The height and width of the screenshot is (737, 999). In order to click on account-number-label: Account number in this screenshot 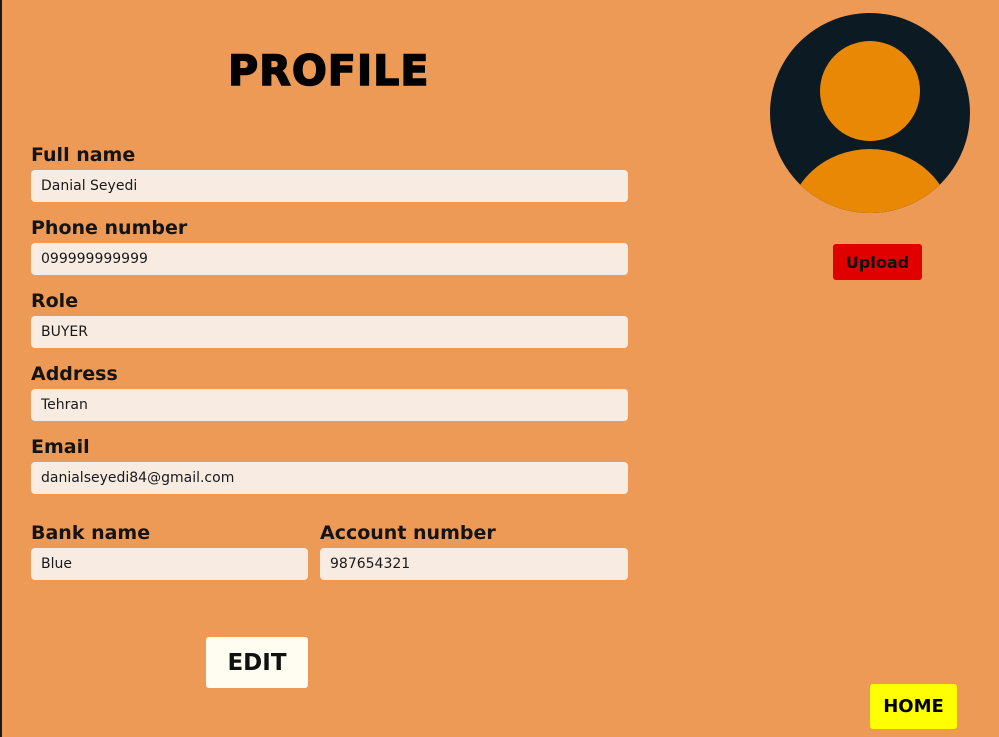, I will do `click(408, 533)`.